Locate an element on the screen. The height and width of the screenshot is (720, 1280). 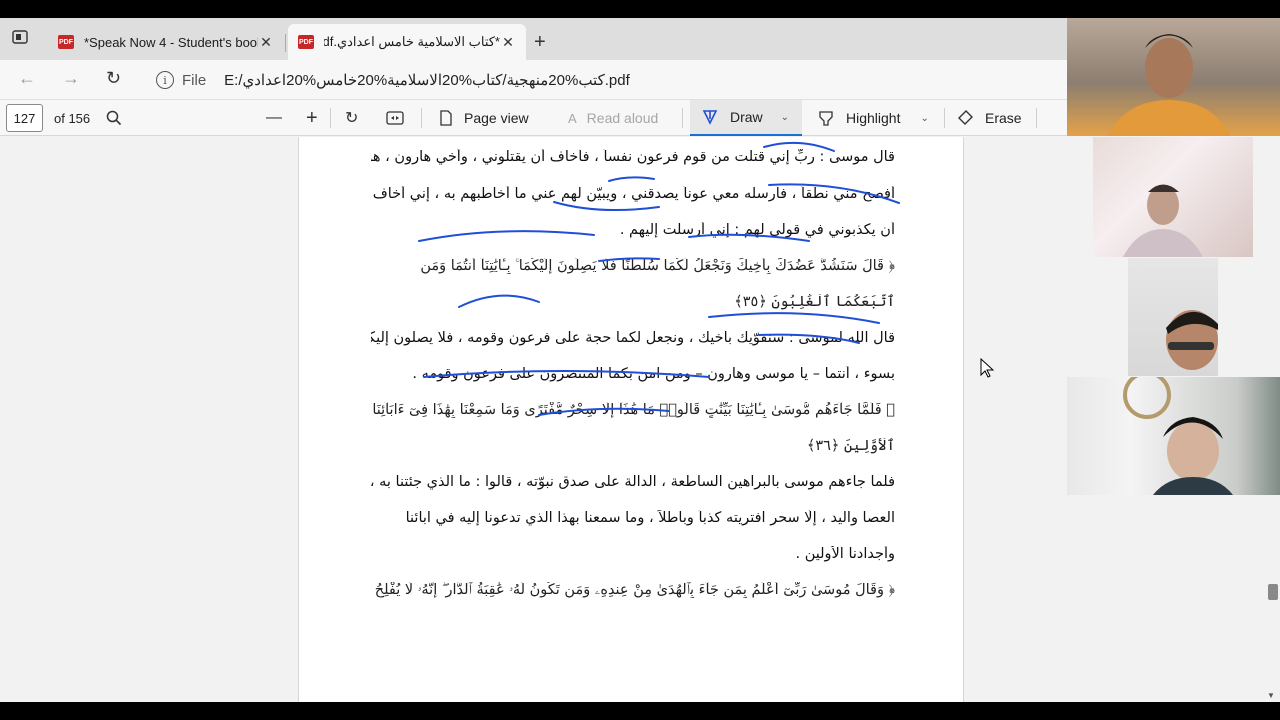
zoom-out-icon: — is located at coordinates (274, 118).